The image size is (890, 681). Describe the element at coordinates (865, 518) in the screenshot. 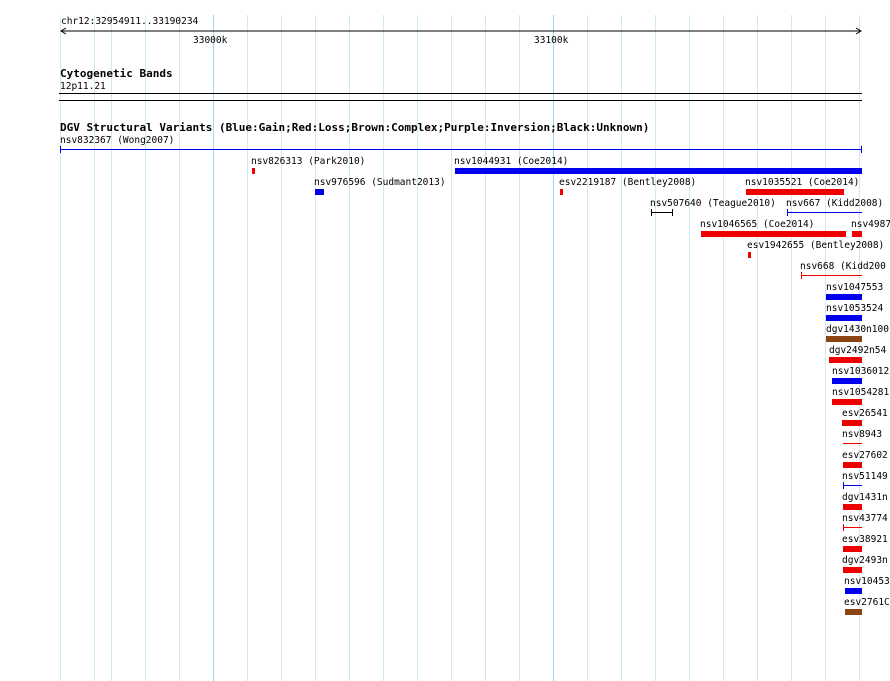

I see `feature-label: nsv43774` at that location.